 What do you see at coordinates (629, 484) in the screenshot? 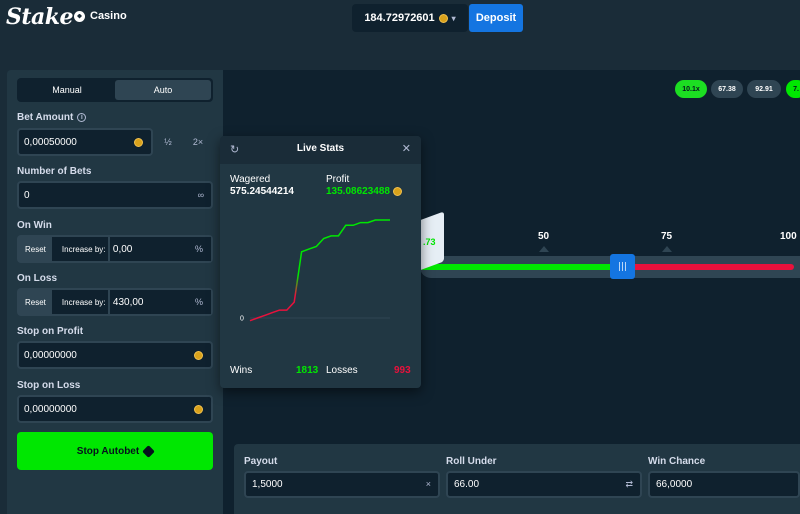
I see `swap-icon: ⇄` at bounding box center [629, 484].